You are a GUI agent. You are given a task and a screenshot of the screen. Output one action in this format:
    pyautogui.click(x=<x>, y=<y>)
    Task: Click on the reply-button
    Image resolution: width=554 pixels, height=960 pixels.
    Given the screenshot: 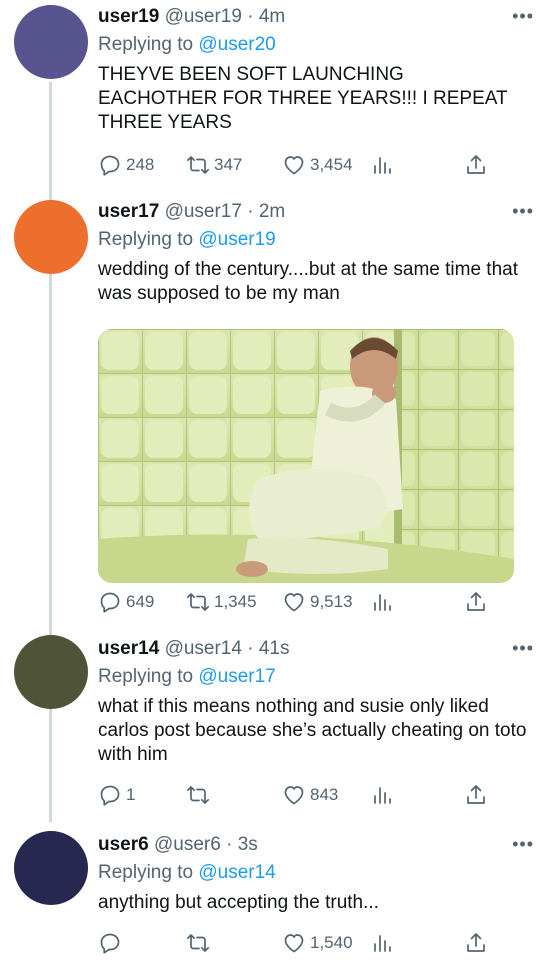 What is the action you would take?
    pyautogui.click(x=110, y=943)
    